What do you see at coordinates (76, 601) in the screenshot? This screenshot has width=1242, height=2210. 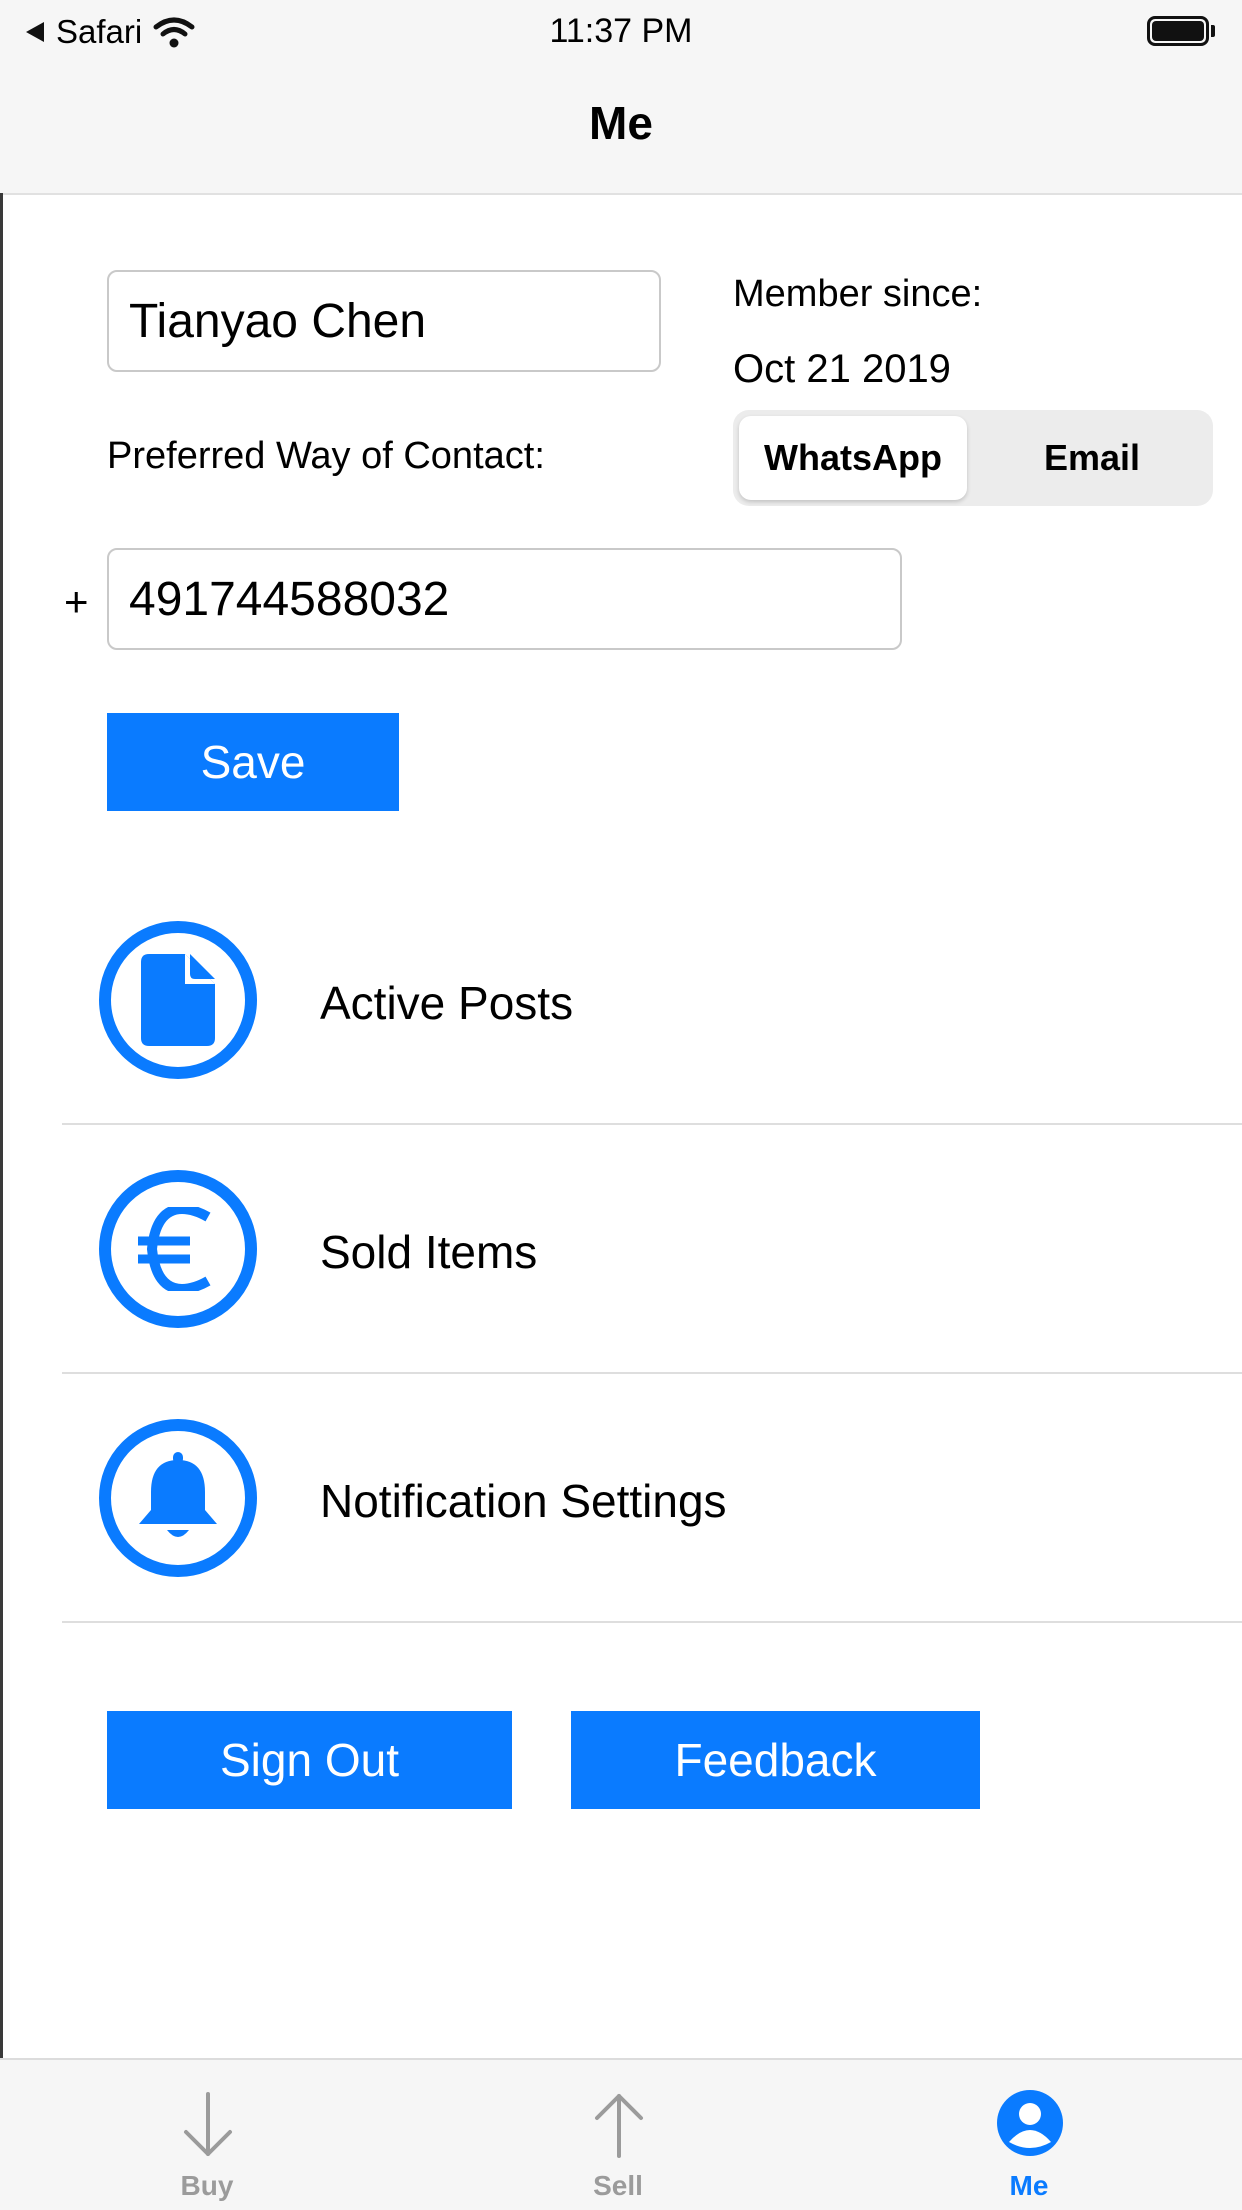 I see `phone-prefix: +` at bounding box center [76, 601].